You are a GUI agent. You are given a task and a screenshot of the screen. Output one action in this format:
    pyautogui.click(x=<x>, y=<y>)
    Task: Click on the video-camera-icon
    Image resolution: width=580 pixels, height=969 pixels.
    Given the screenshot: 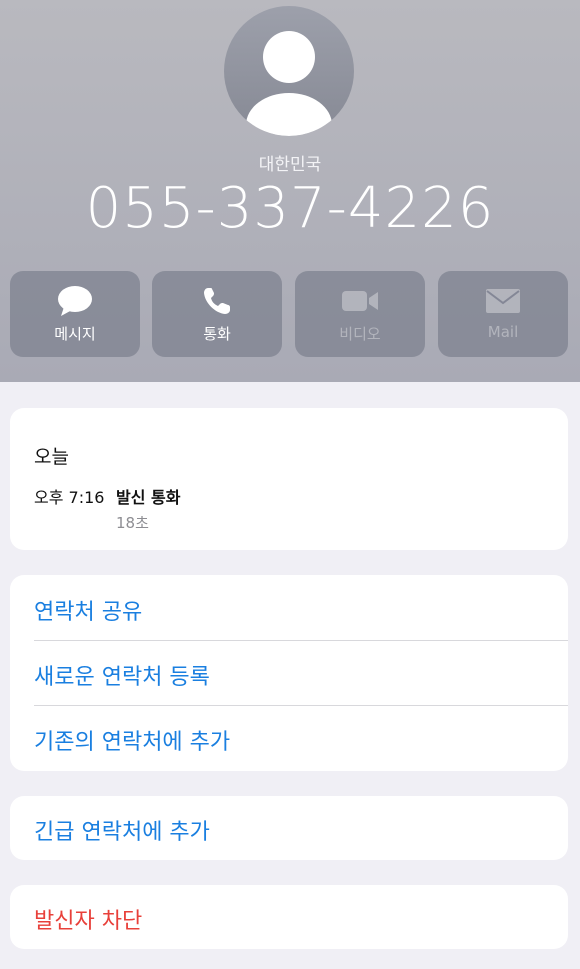 What is the action you would take?
    pyautogui.click(x=360, y=303)
    